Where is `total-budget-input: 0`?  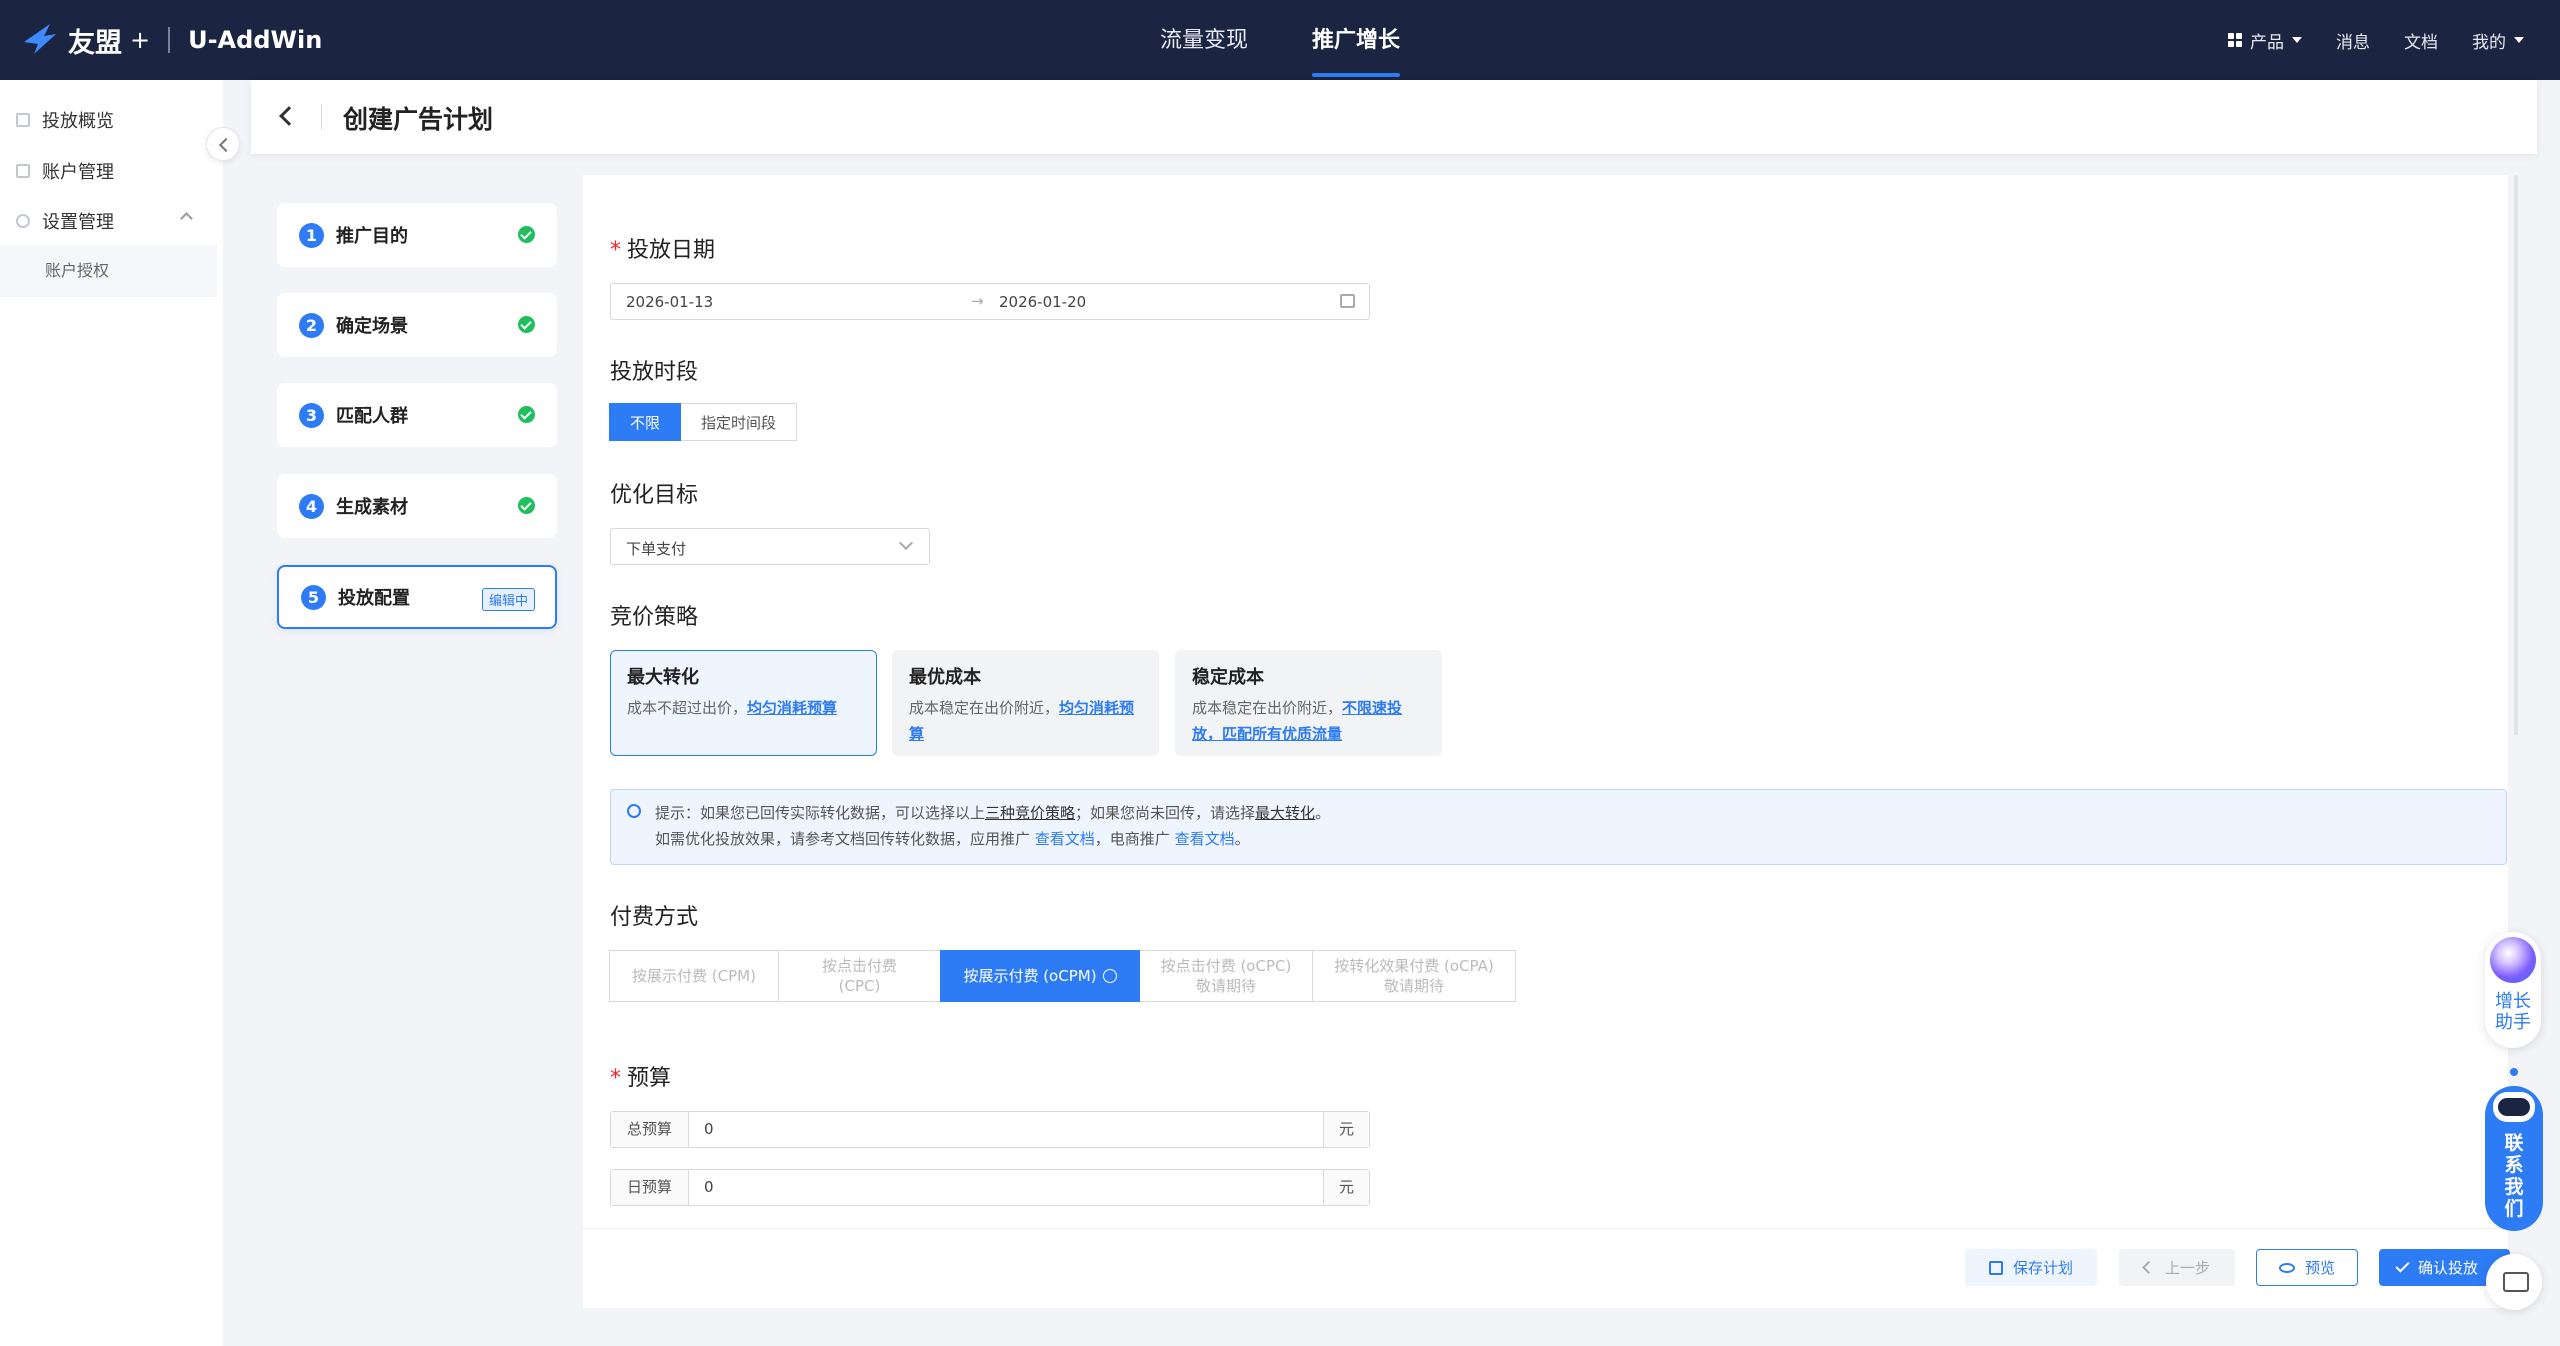
total-budget-input: 0 is located at coordinates (709, 1129).